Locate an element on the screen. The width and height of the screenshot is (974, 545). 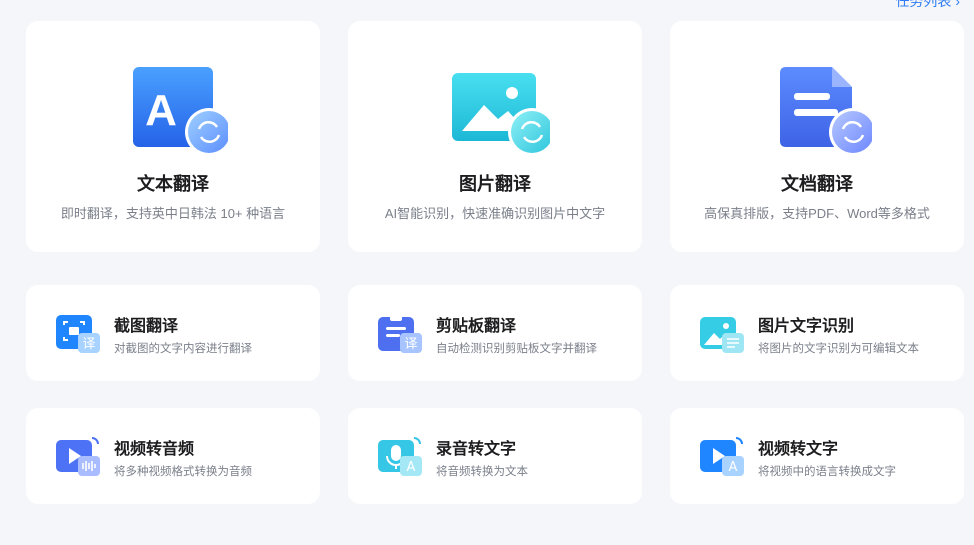
card-title: 文本翻译 is located at coordinates (173, 184).